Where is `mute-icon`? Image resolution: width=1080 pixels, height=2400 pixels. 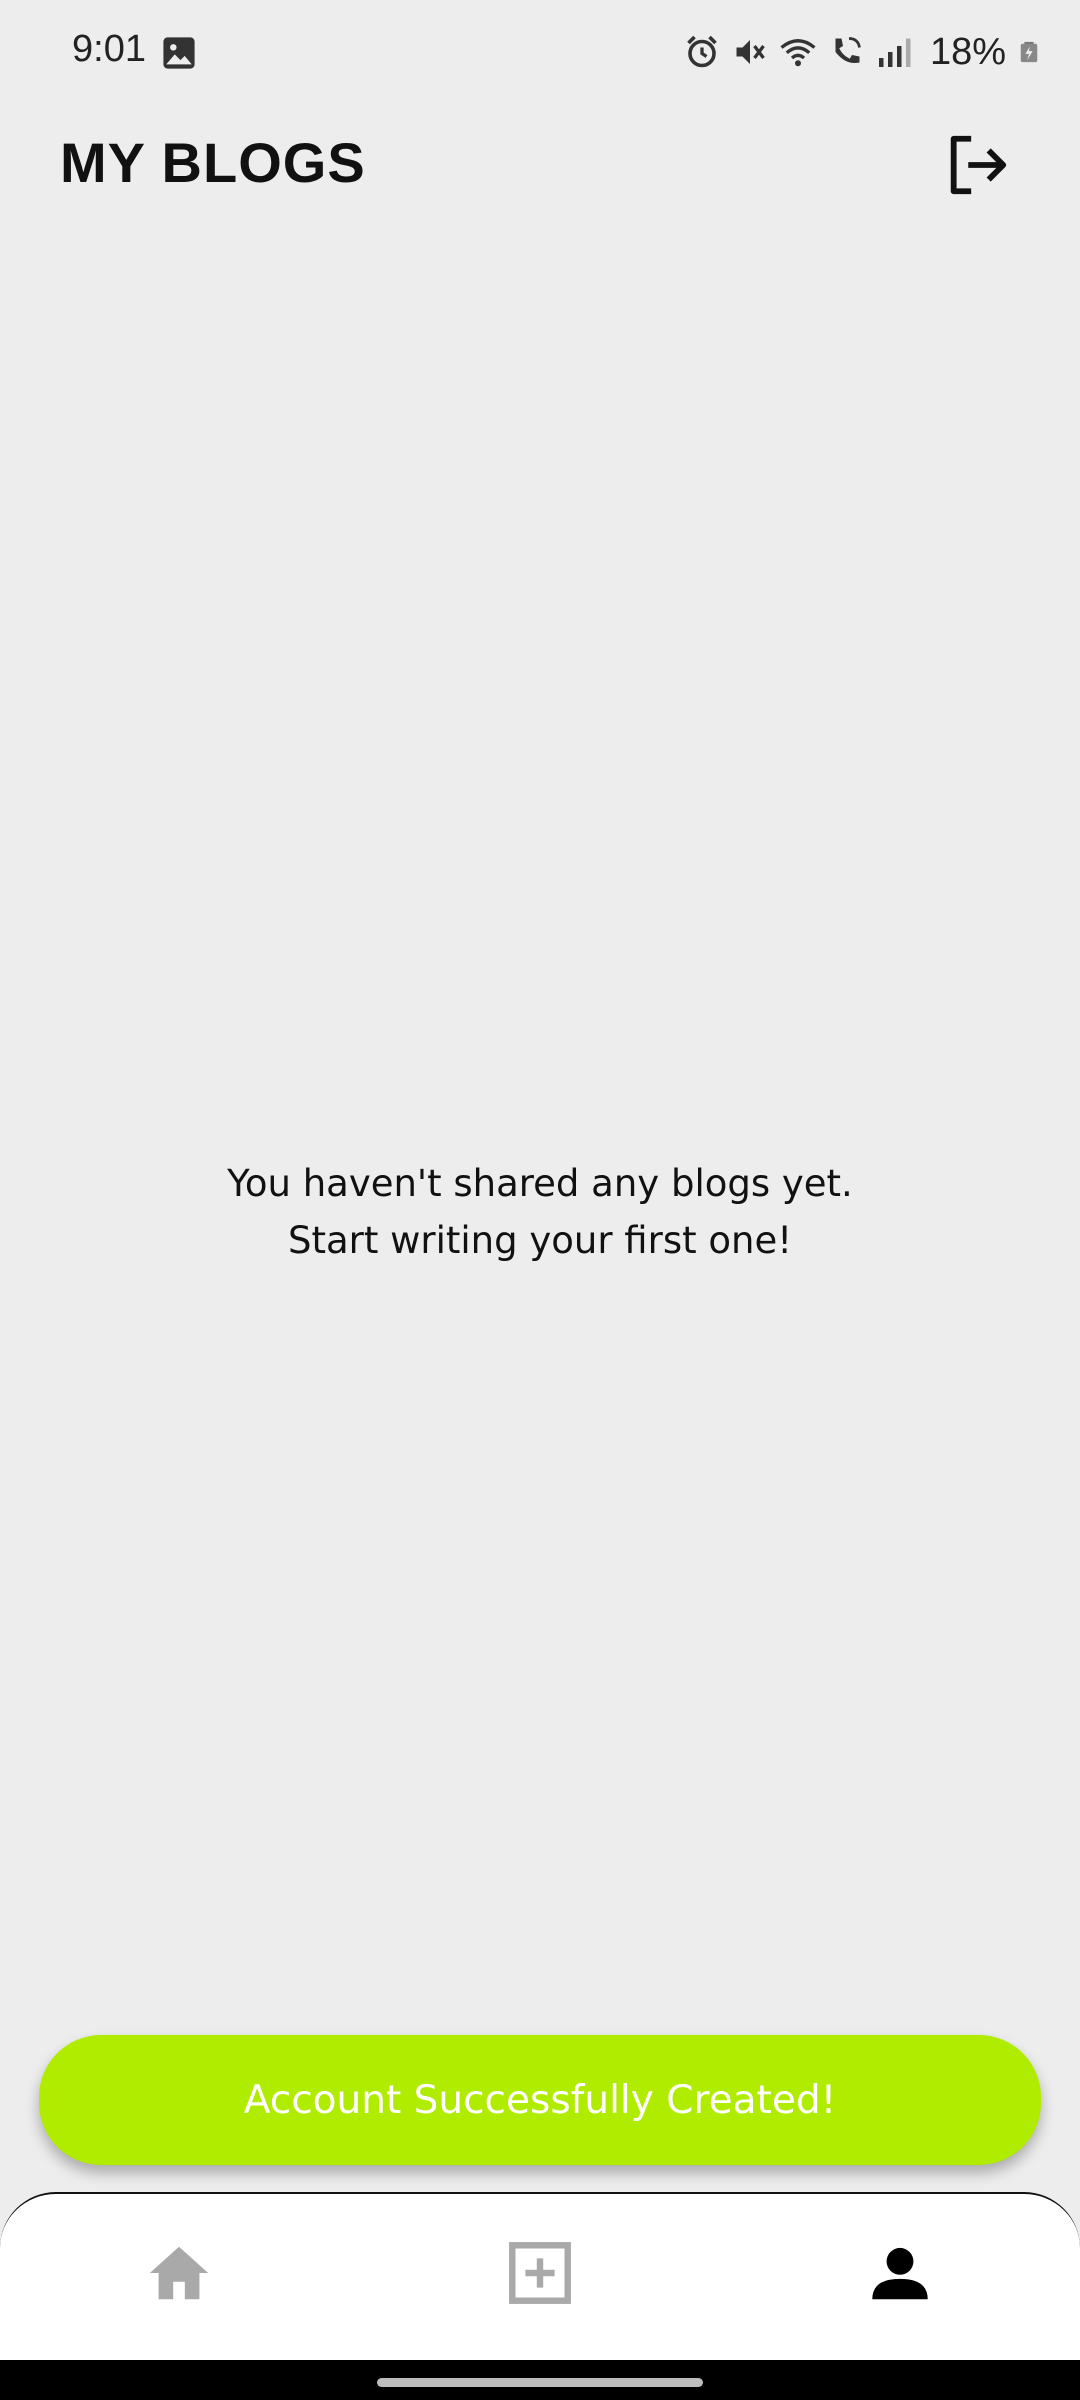
mute-icon is located at coordinates (750, 52).